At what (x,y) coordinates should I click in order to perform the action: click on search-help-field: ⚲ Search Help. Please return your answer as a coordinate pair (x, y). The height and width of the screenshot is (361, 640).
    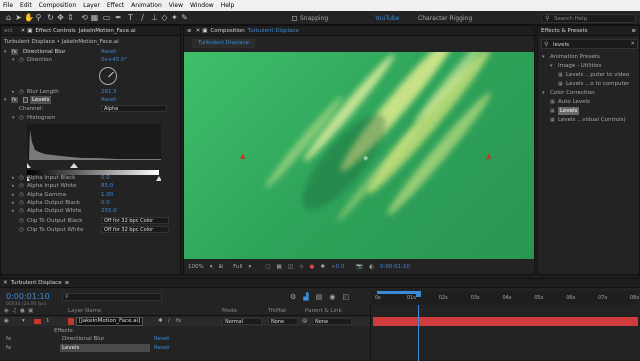
    Looking at the image, I should click on (588, 18).